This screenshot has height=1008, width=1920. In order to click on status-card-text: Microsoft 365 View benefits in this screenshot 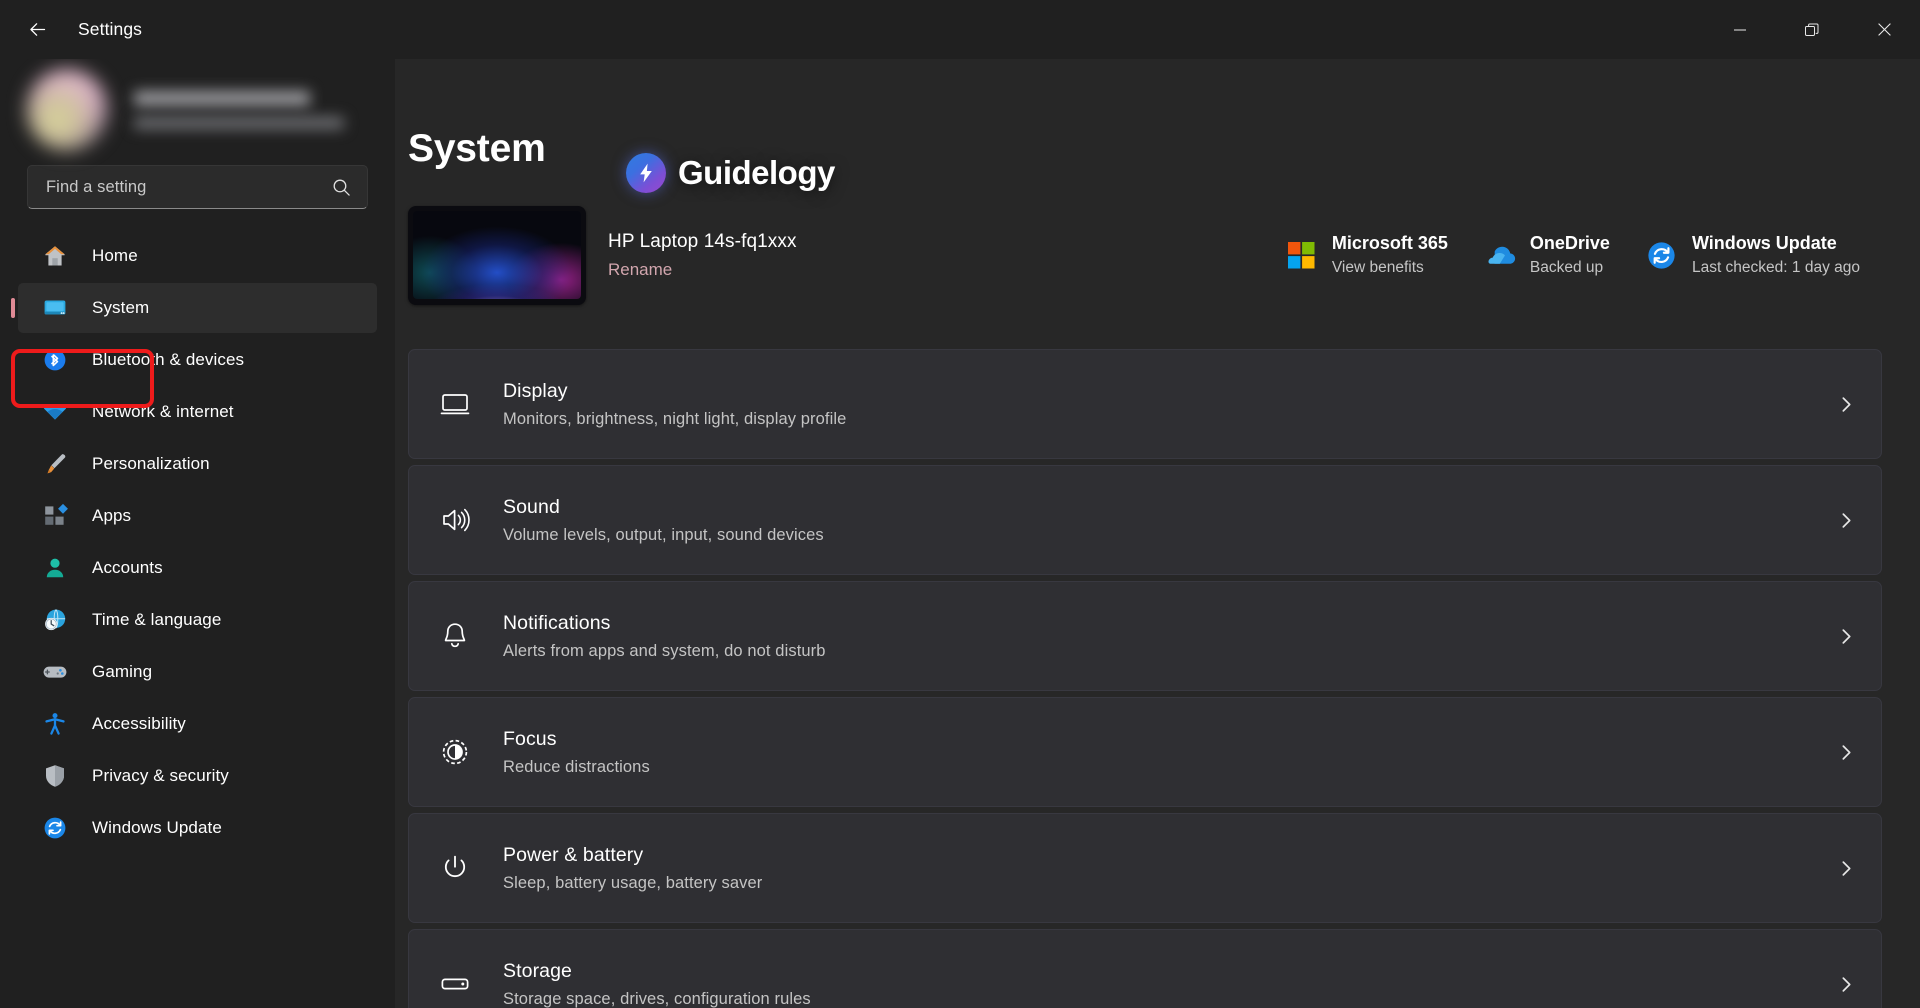, I will do `click(1390, 255)`.